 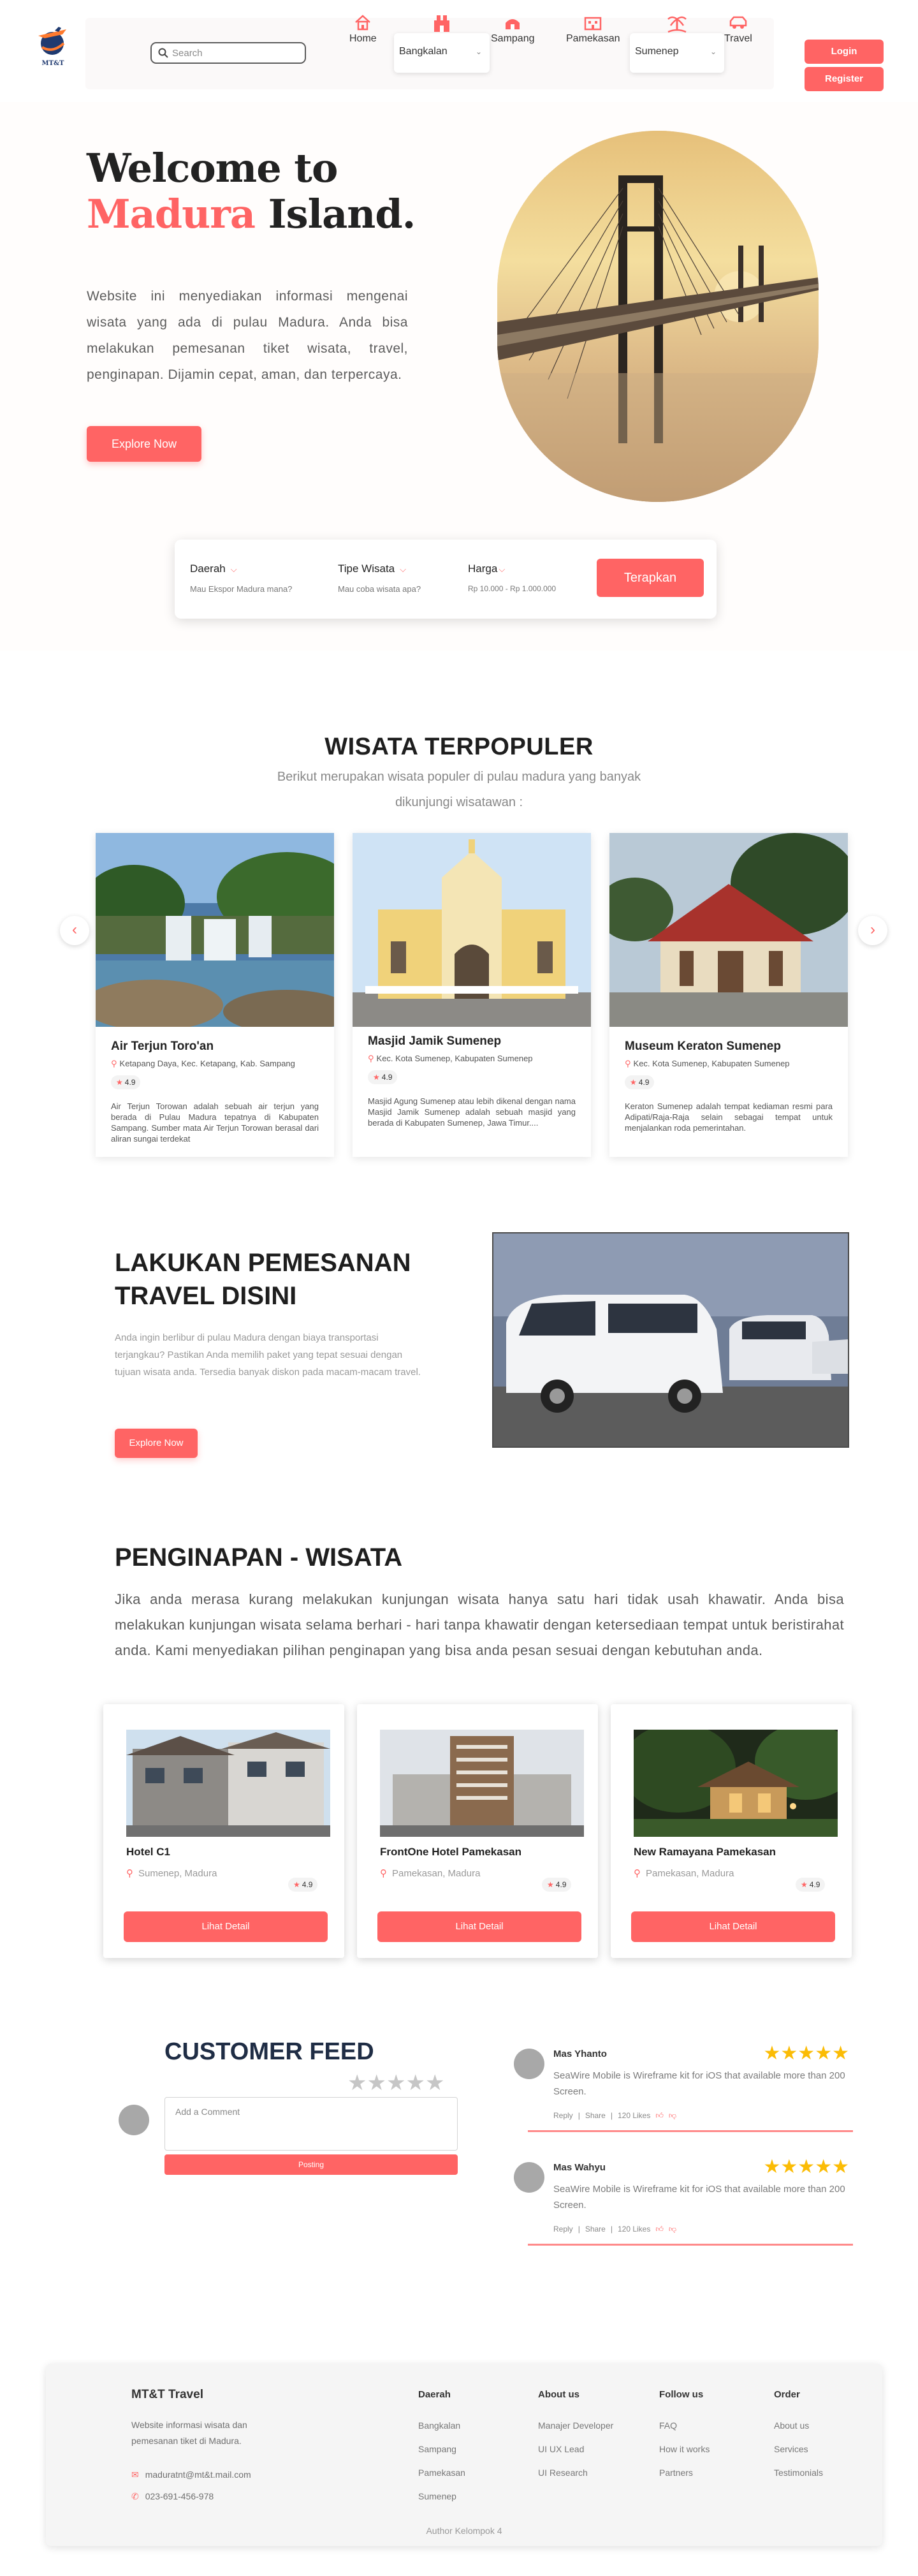 I want to click on footer-link: FAQ, so click(x=684, y=2426).